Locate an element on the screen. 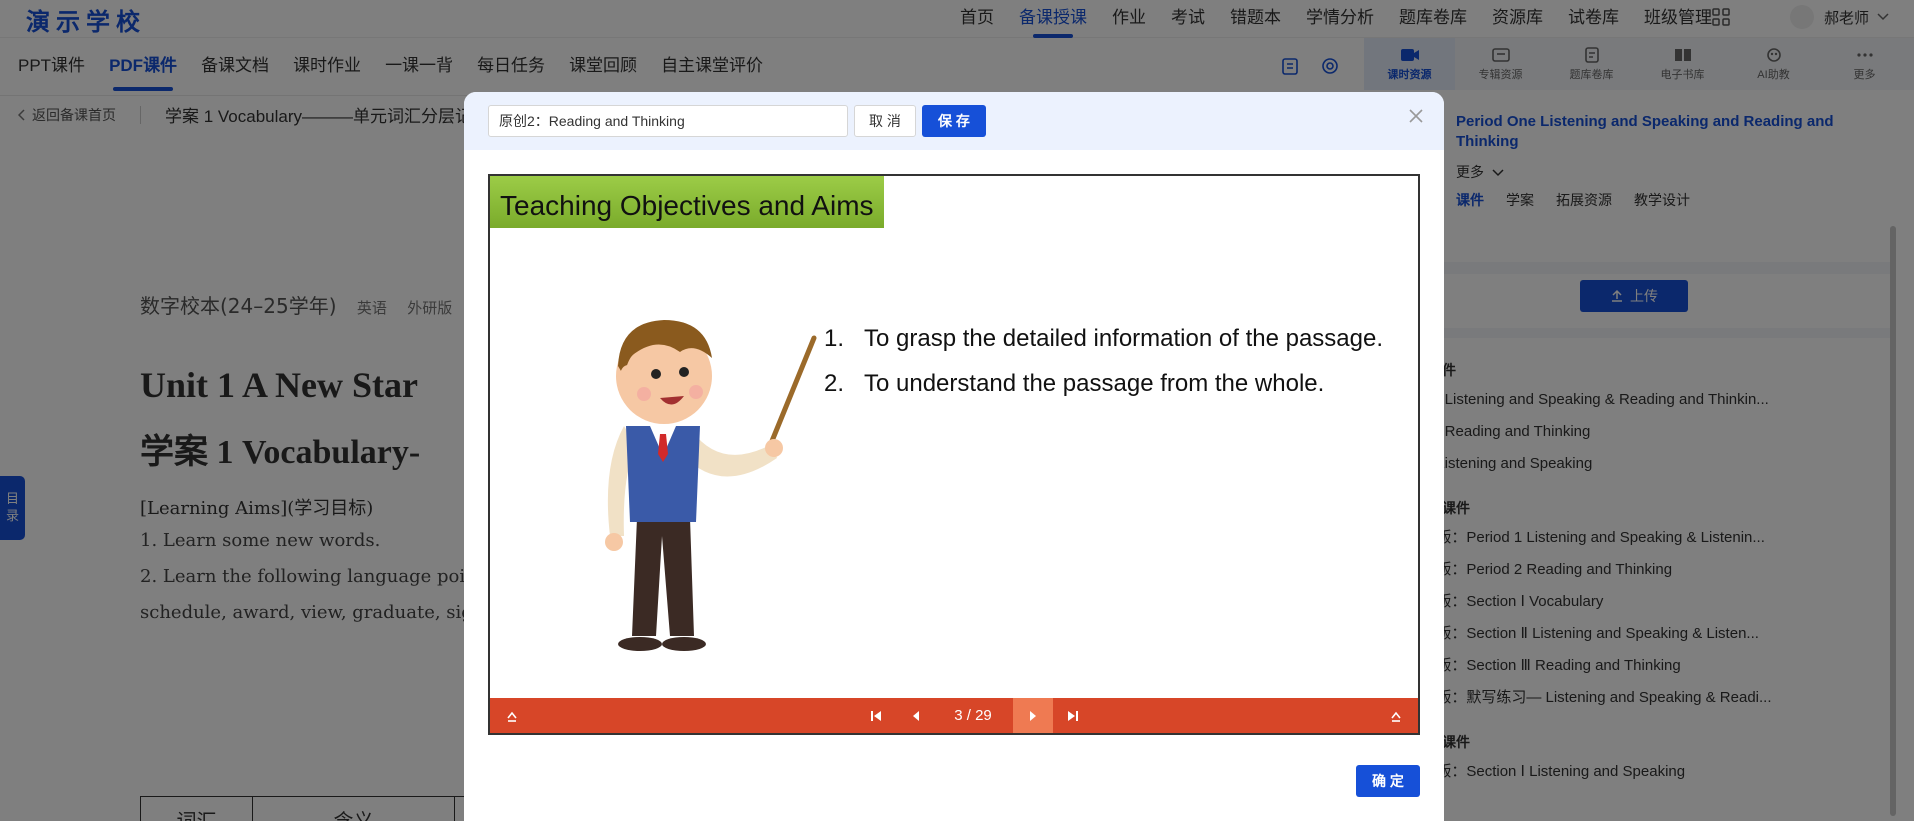 Image resolution: width=1914 pixels, height=821 pixels. triangle-right-icon is located at coordinates (1033, 715).